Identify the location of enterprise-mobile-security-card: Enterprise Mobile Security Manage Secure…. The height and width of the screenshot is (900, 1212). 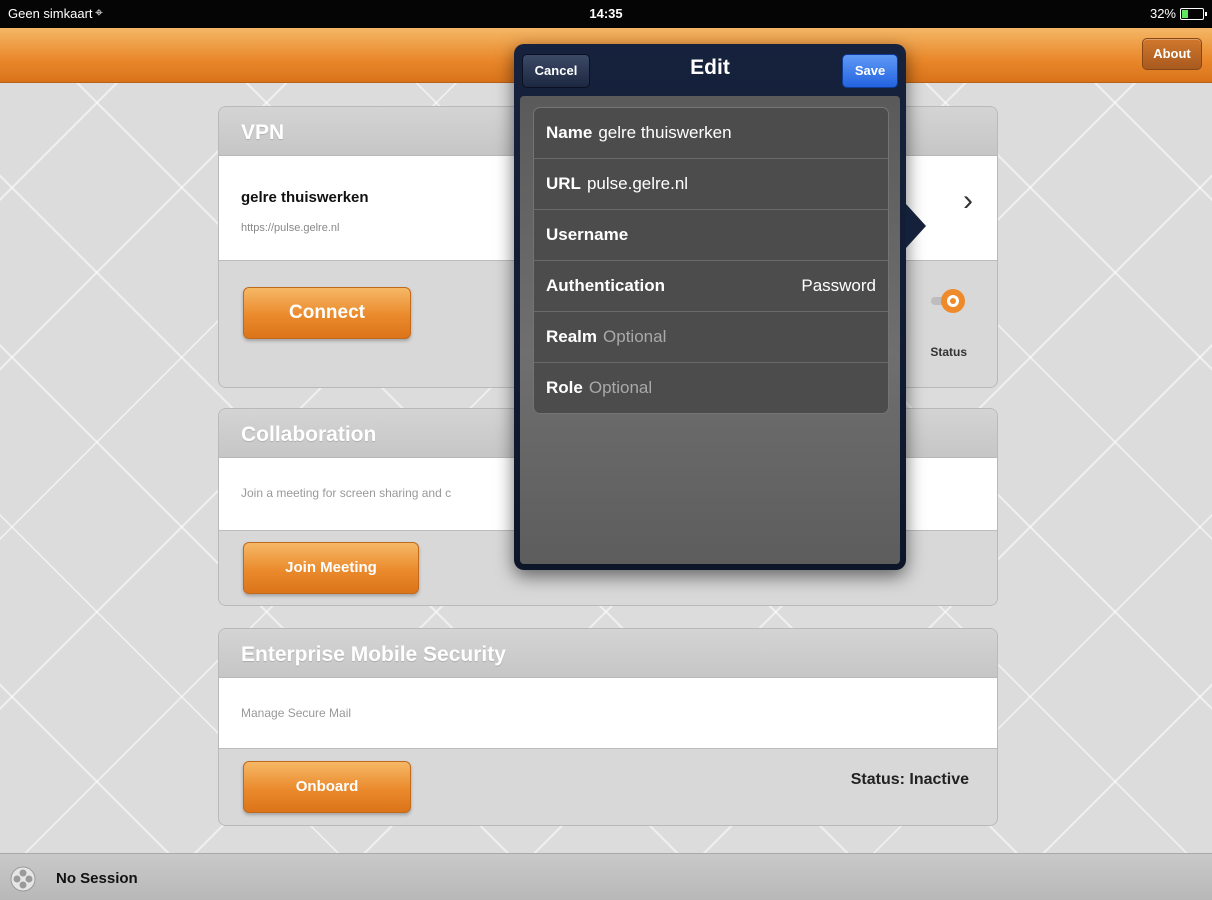
(608, 727).